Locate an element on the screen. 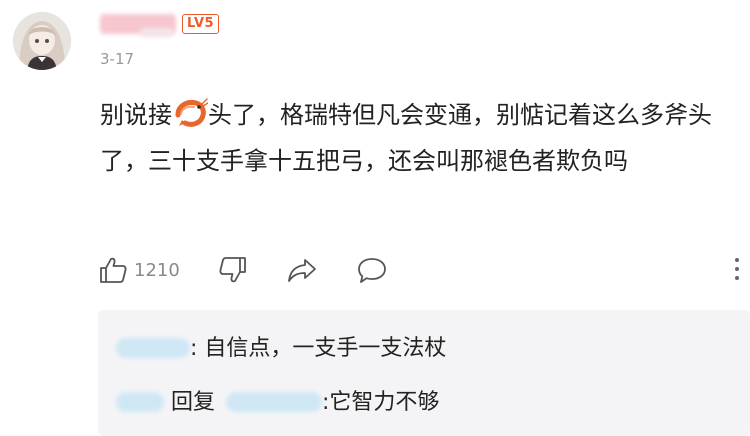 The image size is (750, 436). level-badge: LV5 is located at coordinates (201, 24).